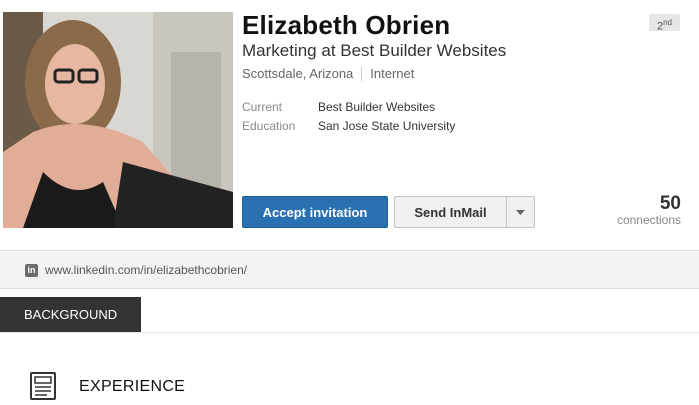 The height and width of the screenshot is (405, 699). What do you see at coordinates (392, 73) in the screenshot?
I see `profile-industry: Internet` at bounding box center [392, 73].